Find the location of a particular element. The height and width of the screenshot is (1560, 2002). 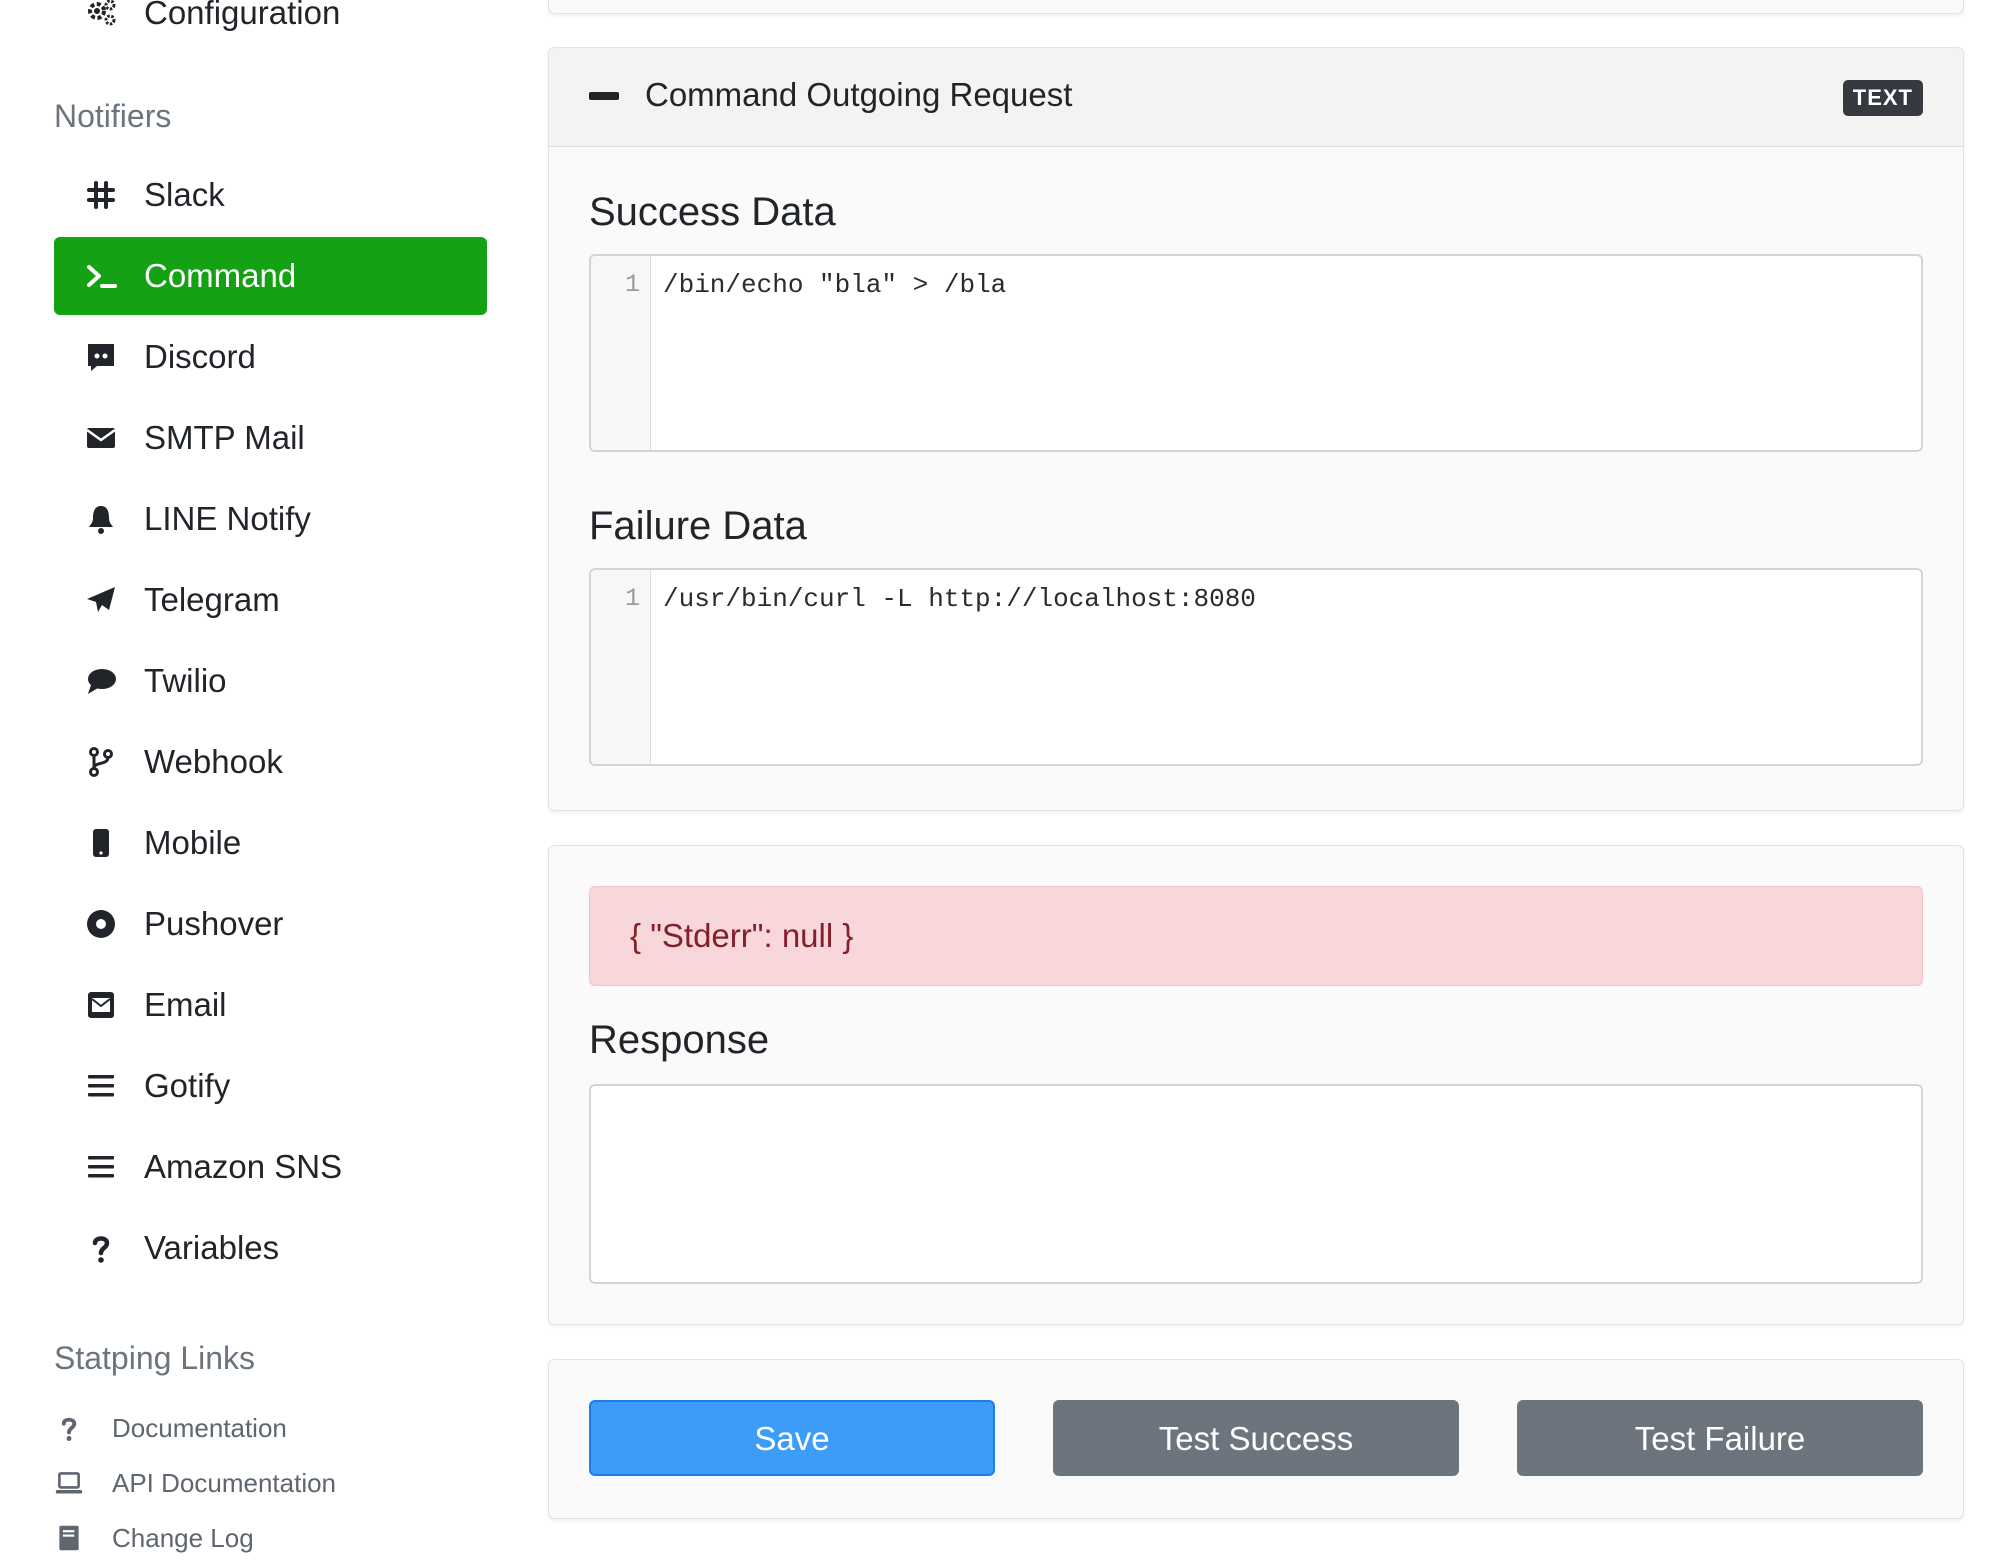

format-badge: TEXT is located at coordinates (1882, 98).